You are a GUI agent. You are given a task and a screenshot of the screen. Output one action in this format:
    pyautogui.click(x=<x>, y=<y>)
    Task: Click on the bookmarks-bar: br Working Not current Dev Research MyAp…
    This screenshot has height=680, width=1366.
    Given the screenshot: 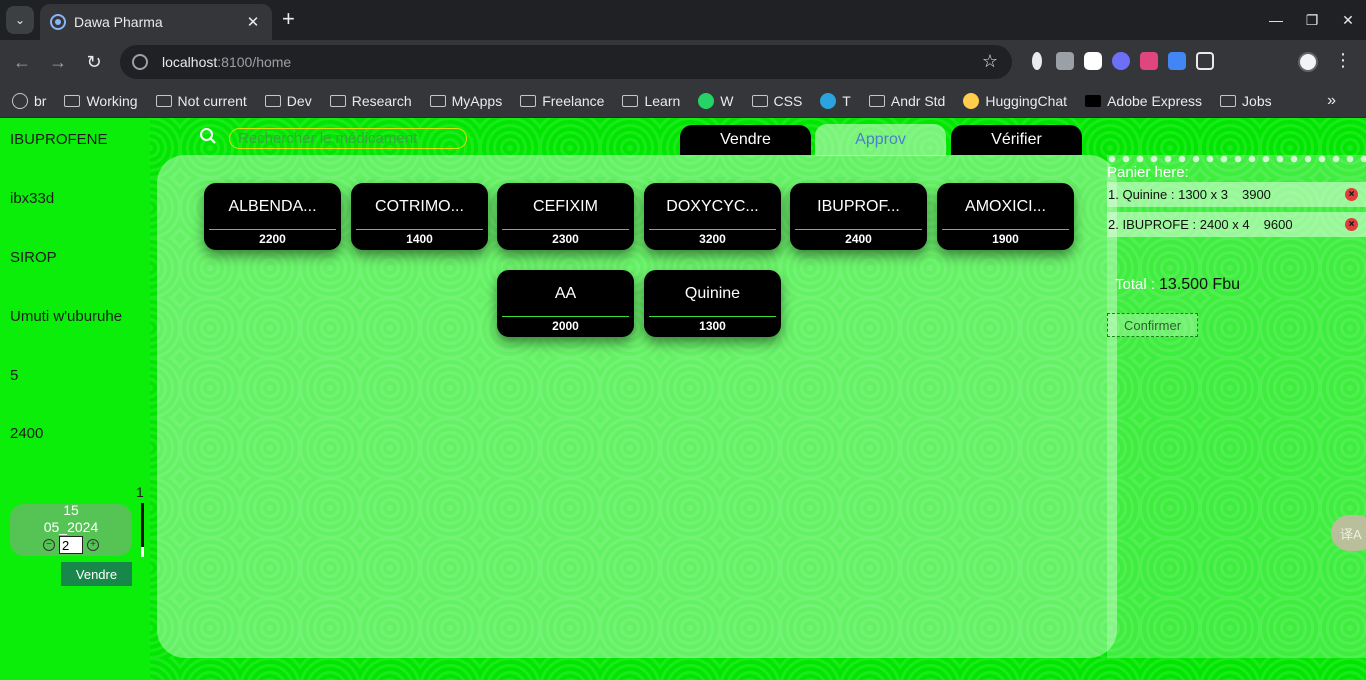 What is the action you would take?
    pyautogui.click(x=683, y=101)
    